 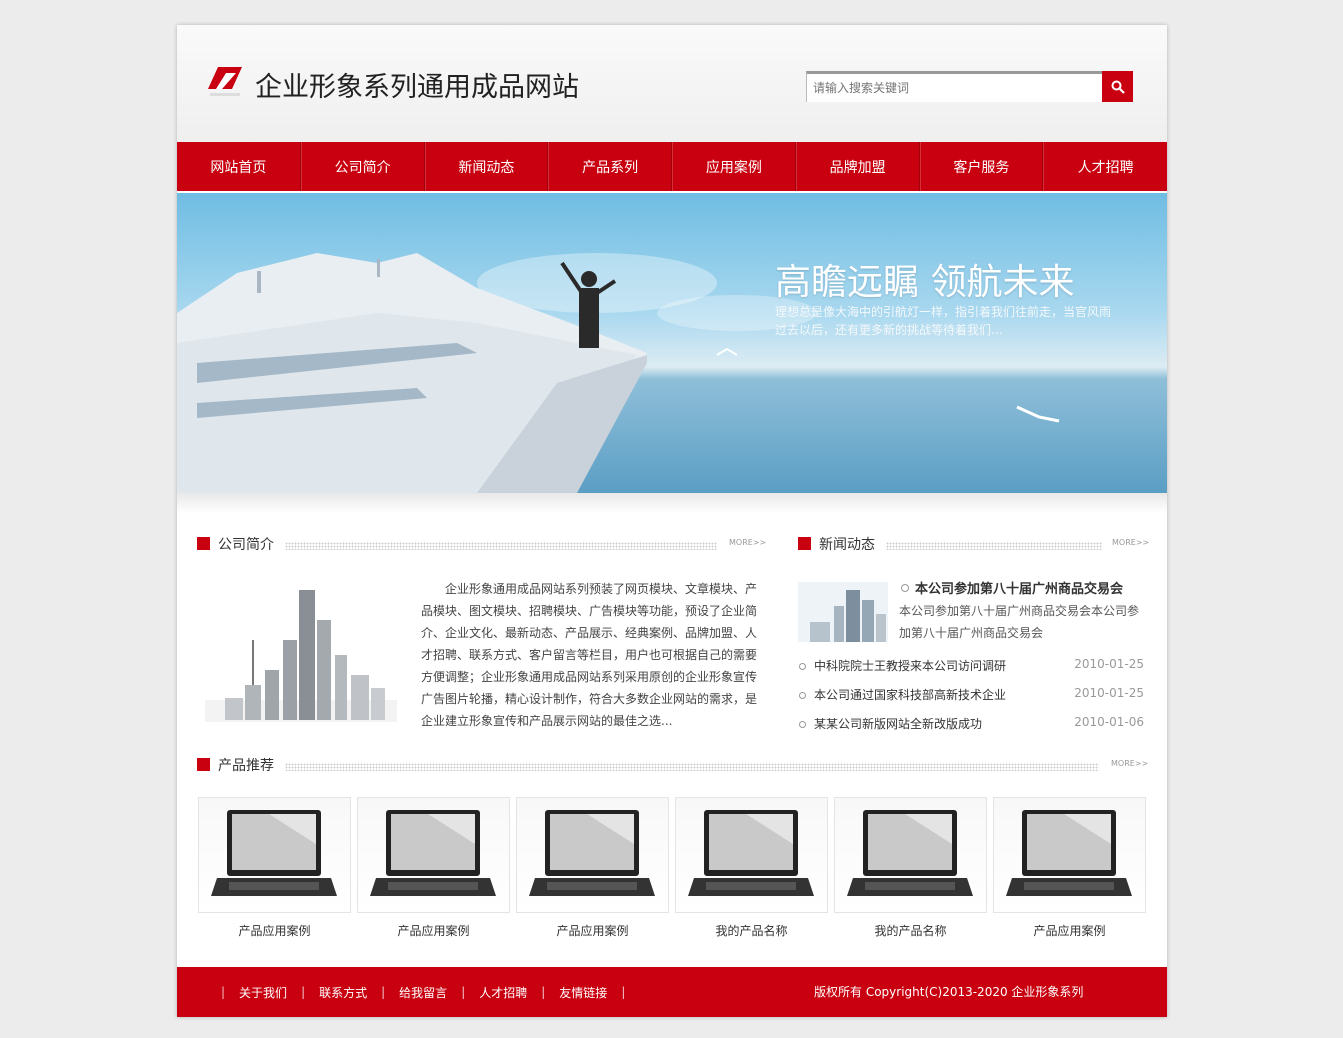 I want to click on news-thumbnail-image, so click(x=843, y=612).